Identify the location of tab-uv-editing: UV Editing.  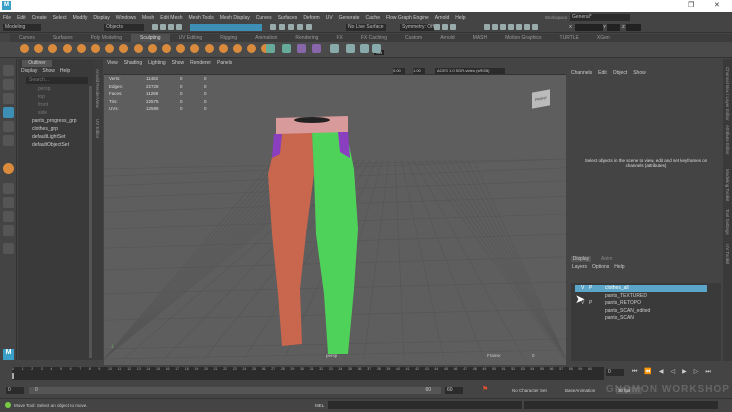
(191, 38).